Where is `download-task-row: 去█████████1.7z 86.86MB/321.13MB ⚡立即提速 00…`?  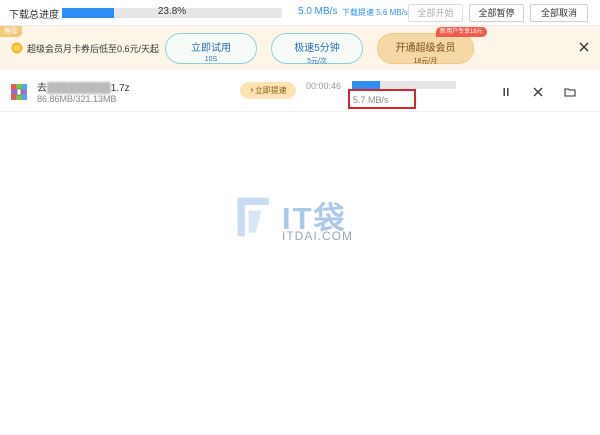 download-task-row: 去█████████1.7z 86.86MB/321.13MB ⚡立即提速 00… is located at coordinates (300, 91).